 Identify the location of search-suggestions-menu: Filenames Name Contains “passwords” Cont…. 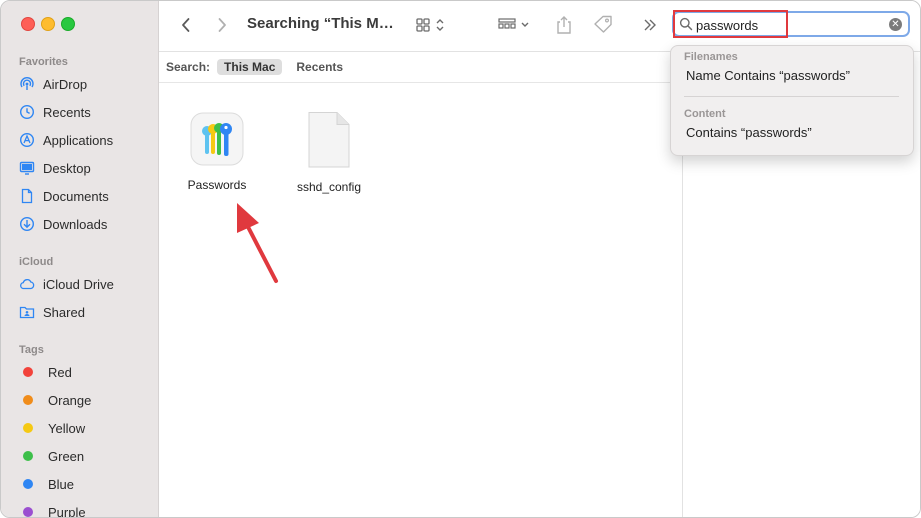
(792, 100).